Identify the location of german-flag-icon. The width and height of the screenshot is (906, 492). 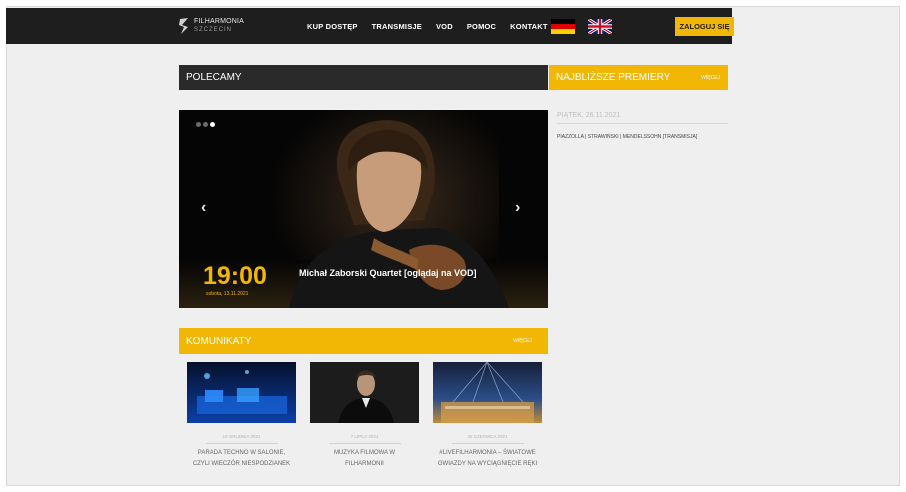
(563, 26).